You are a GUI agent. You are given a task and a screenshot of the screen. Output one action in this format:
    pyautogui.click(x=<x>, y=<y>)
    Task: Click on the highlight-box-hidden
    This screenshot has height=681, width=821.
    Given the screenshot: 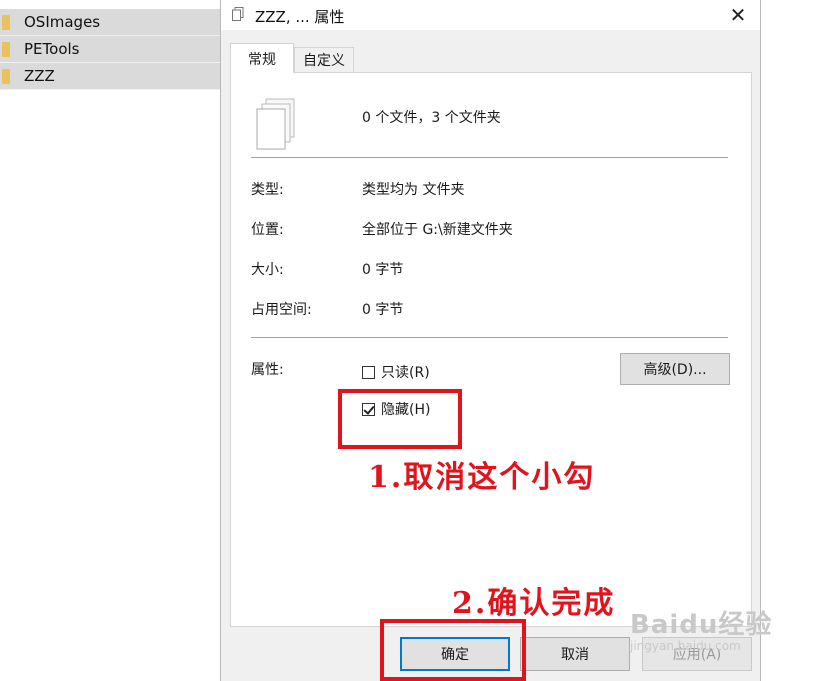 What is the action you would take?
    pyautogui.click(x=400, y=419)
    